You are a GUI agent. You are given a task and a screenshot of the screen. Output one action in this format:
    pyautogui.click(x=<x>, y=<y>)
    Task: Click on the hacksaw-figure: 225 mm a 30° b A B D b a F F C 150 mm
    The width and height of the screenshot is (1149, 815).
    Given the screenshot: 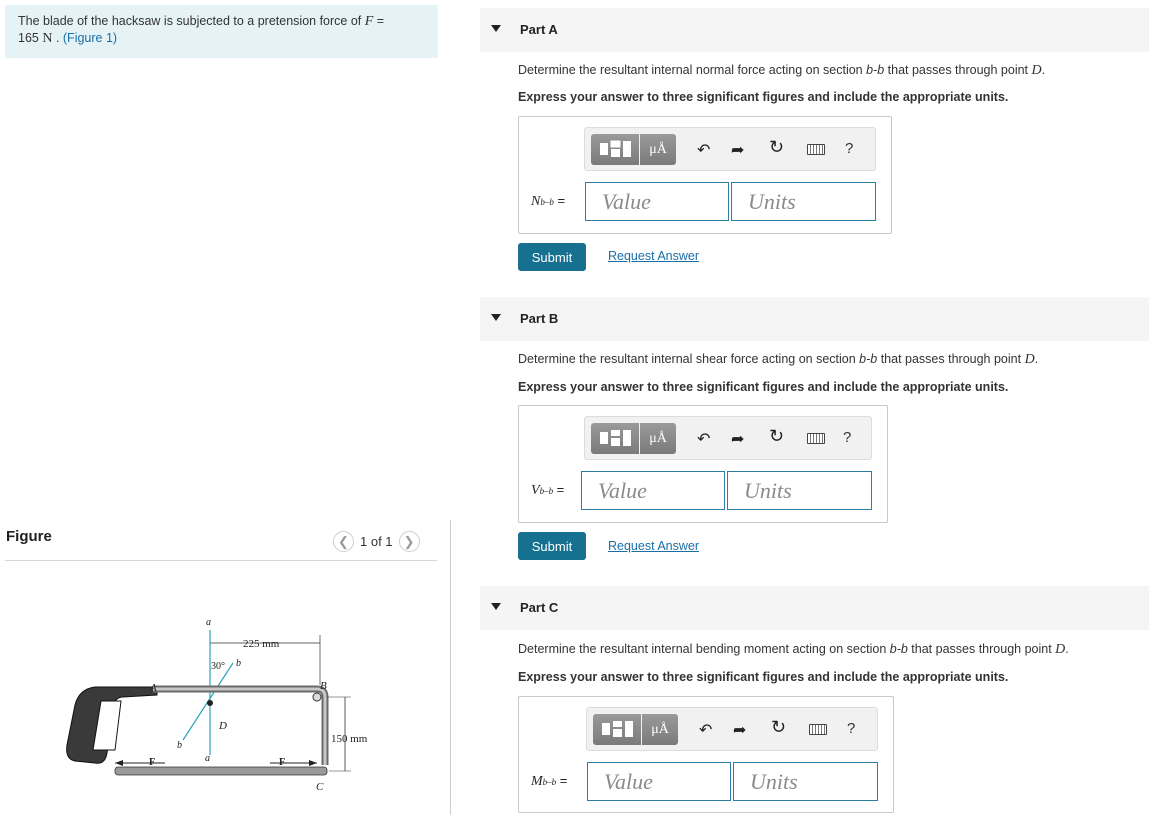 What is the action you would take?
    pyautogui.click(x=217, y=705)
    